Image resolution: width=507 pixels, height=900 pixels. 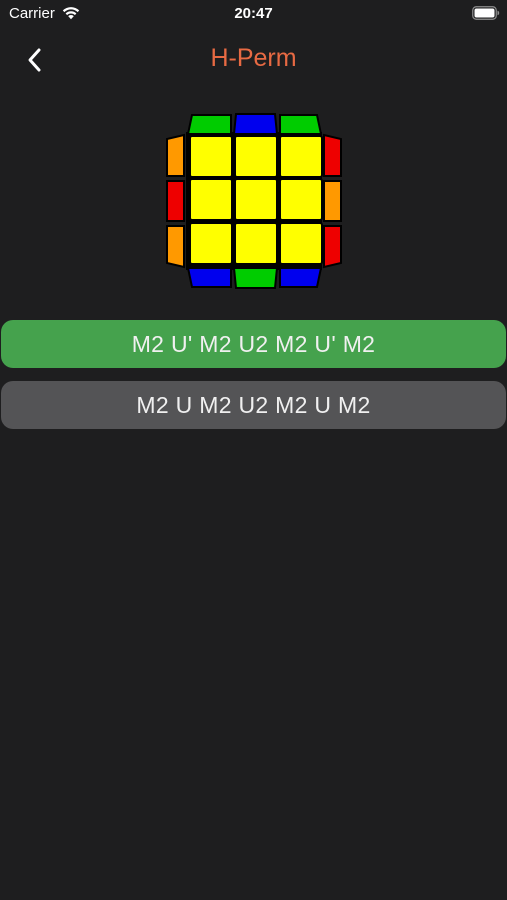 What do you see at coordinates (253, 344) in the screenshot?
I see `algorithm-button-primary: M2 U' M2 U2 M2 U' M2` at bounding box center [253, 344].